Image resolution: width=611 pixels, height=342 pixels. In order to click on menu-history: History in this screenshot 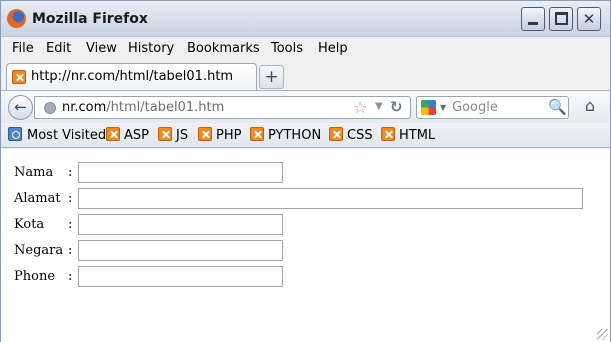, I will do `click(151, 48)`.